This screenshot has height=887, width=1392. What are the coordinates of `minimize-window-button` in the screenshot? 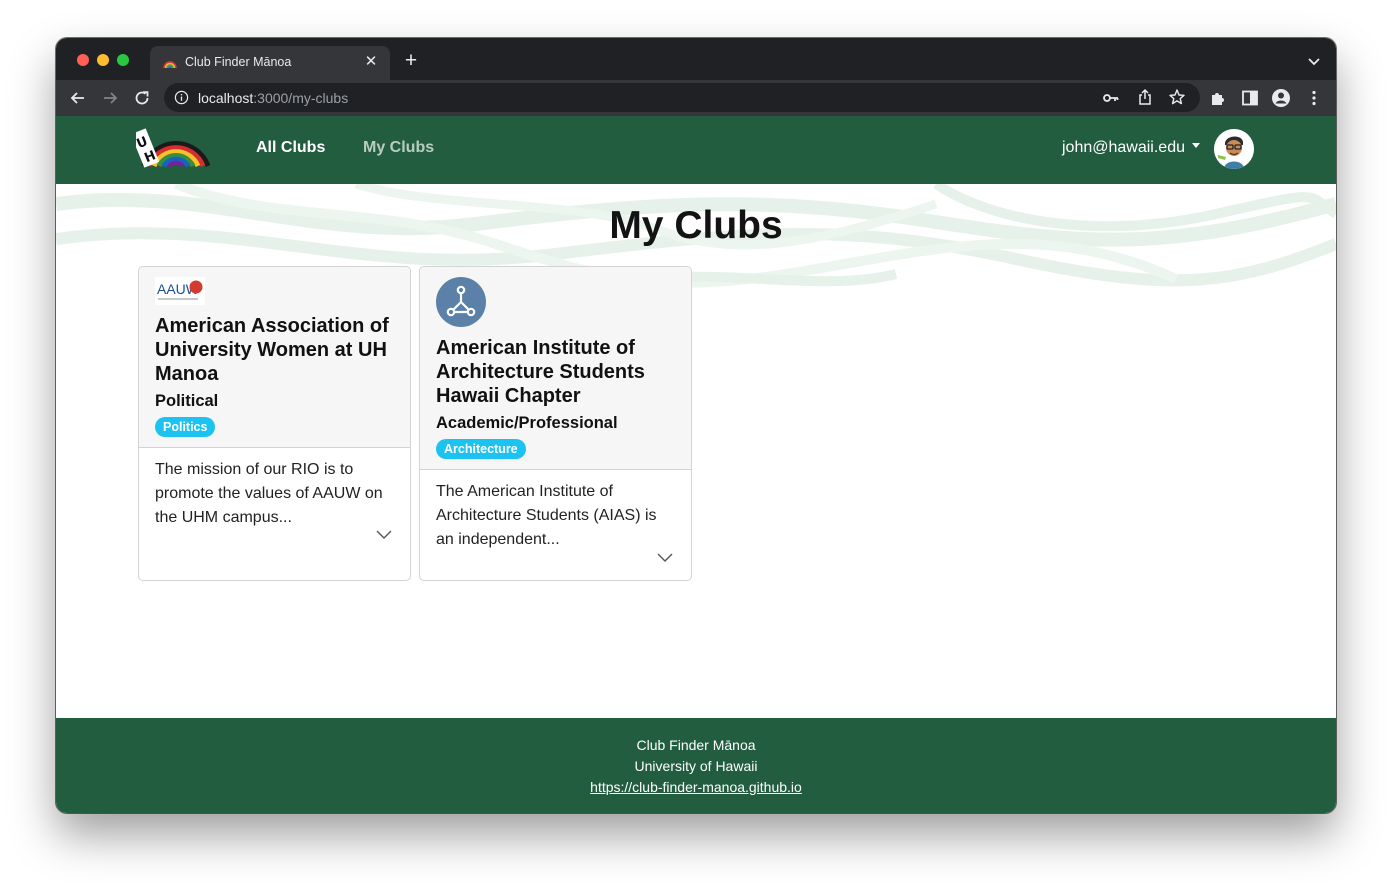 It's located at (103, 60).